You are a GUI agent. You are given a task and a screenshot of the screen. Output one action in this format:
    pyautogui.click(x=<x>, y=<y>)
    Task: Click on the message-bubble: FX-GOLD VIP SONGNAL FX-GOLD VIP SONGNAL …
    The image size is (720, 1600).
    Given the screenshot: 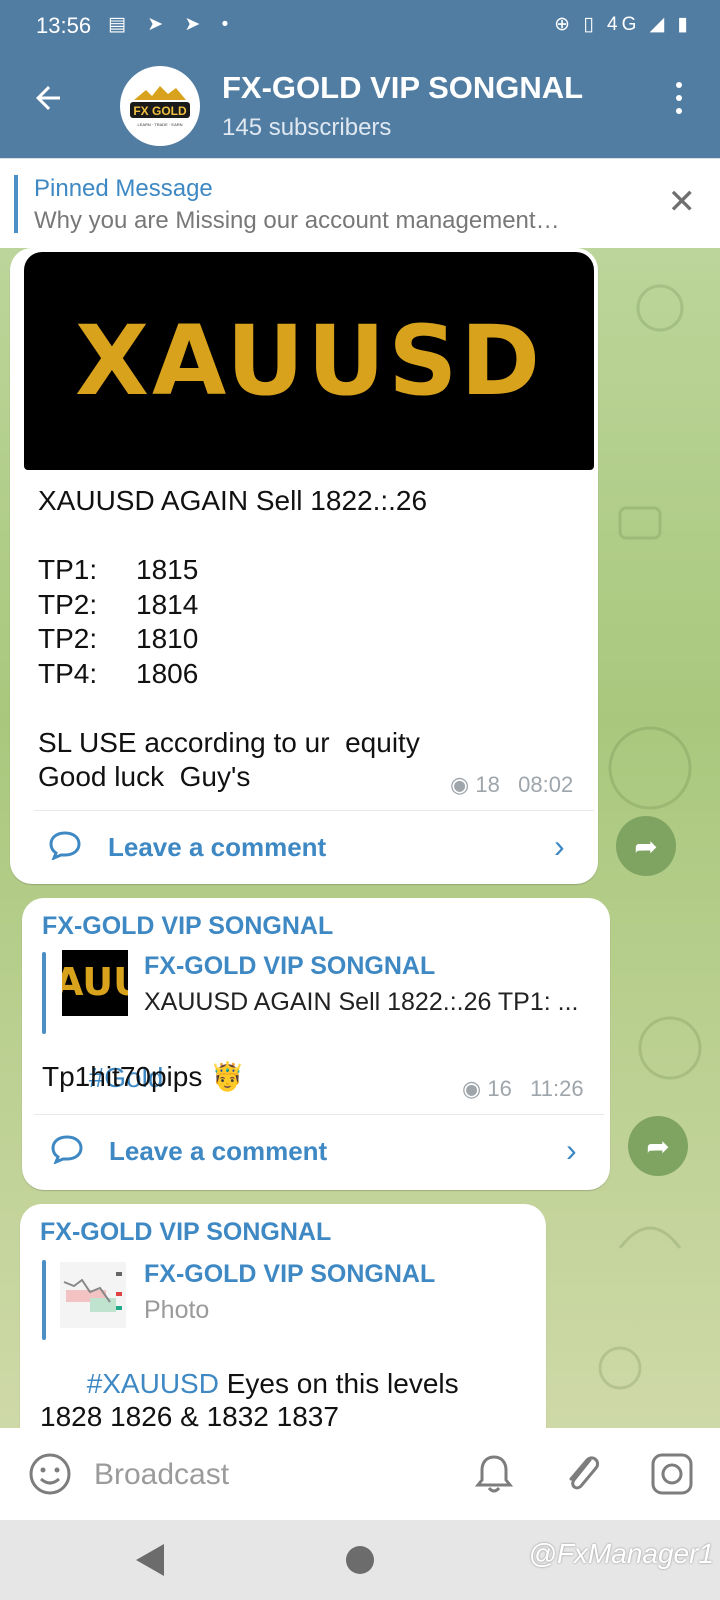 What is the action you would take?
    pyautogui.click(x=283, y=1316)
    